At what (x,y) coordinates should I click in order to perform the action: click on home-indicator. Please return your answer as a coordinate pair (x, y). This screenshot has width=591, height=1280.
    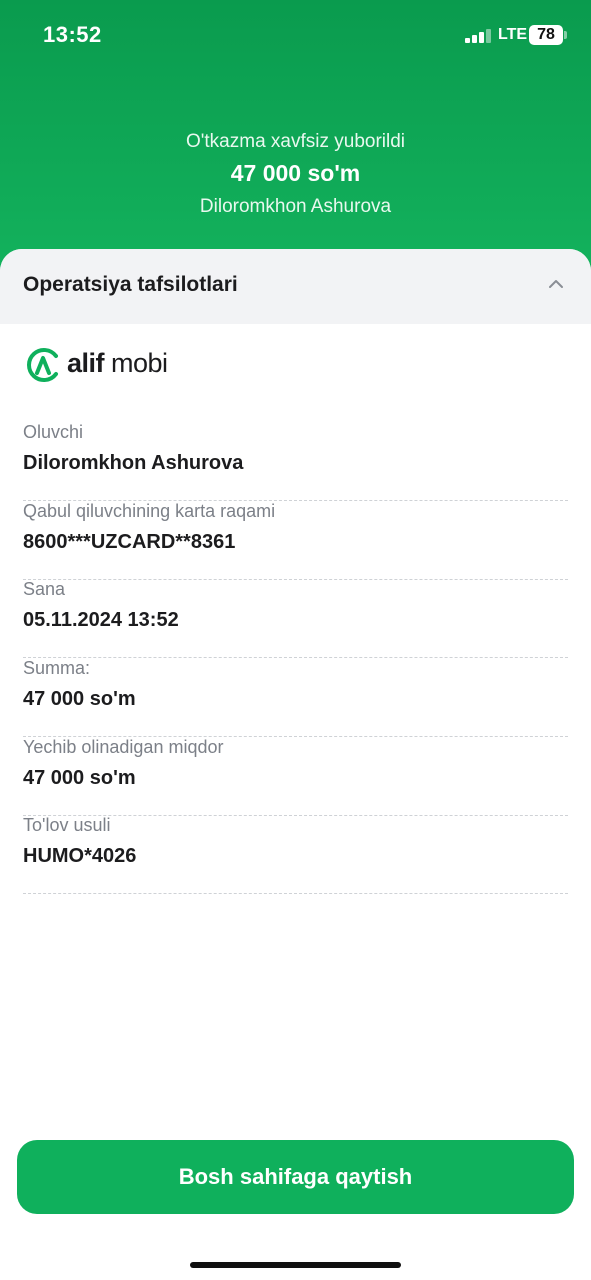
    Looking at the image, I should click on (295, 1265).